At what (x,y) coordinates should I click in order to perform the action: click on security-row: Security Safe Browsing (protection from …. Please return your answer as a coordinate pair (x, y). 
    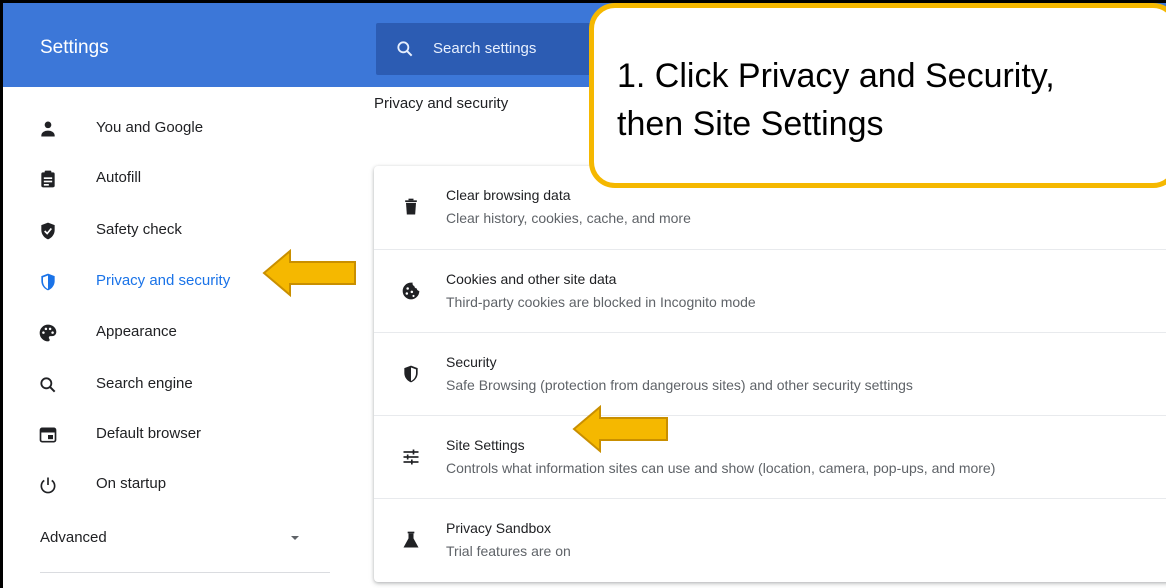
    Looking at the image, I should click on (770, 373).